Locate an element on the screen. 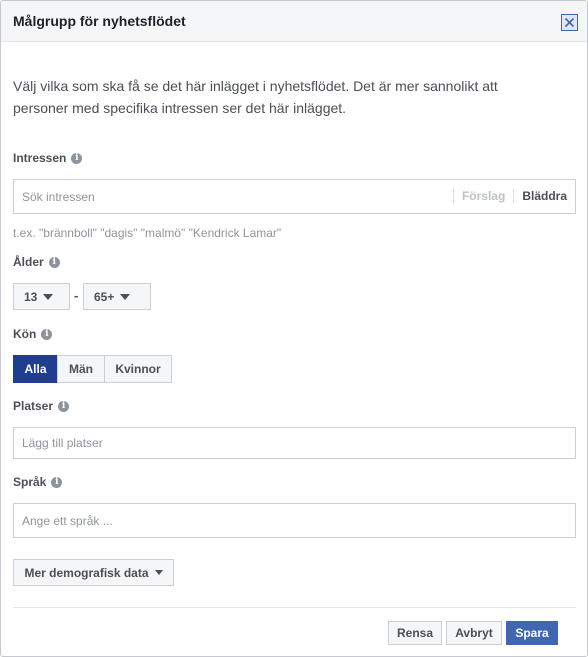 This screenshot has width=588, height=657. gender-segmented-control: Alla Män Kvinnor is located at coordinates (92, 369).